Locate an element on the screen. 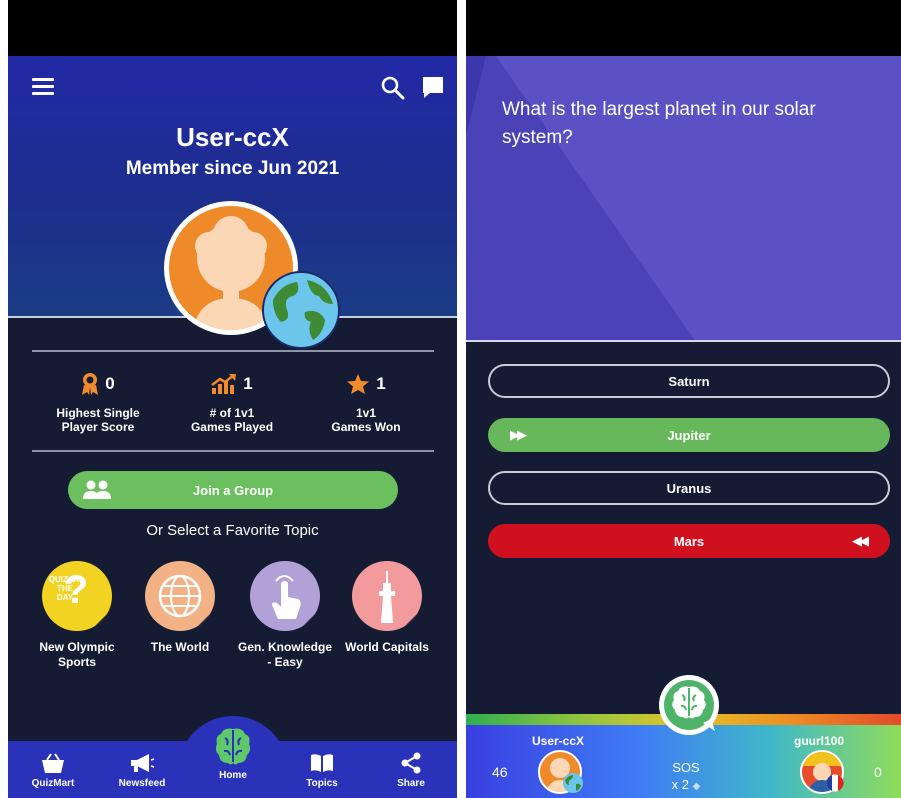 This screenshot has height=798, width=901. quiz-of-the-day-icon: ? QUIZ OF THE DAY is located at coordinates (77, 596).